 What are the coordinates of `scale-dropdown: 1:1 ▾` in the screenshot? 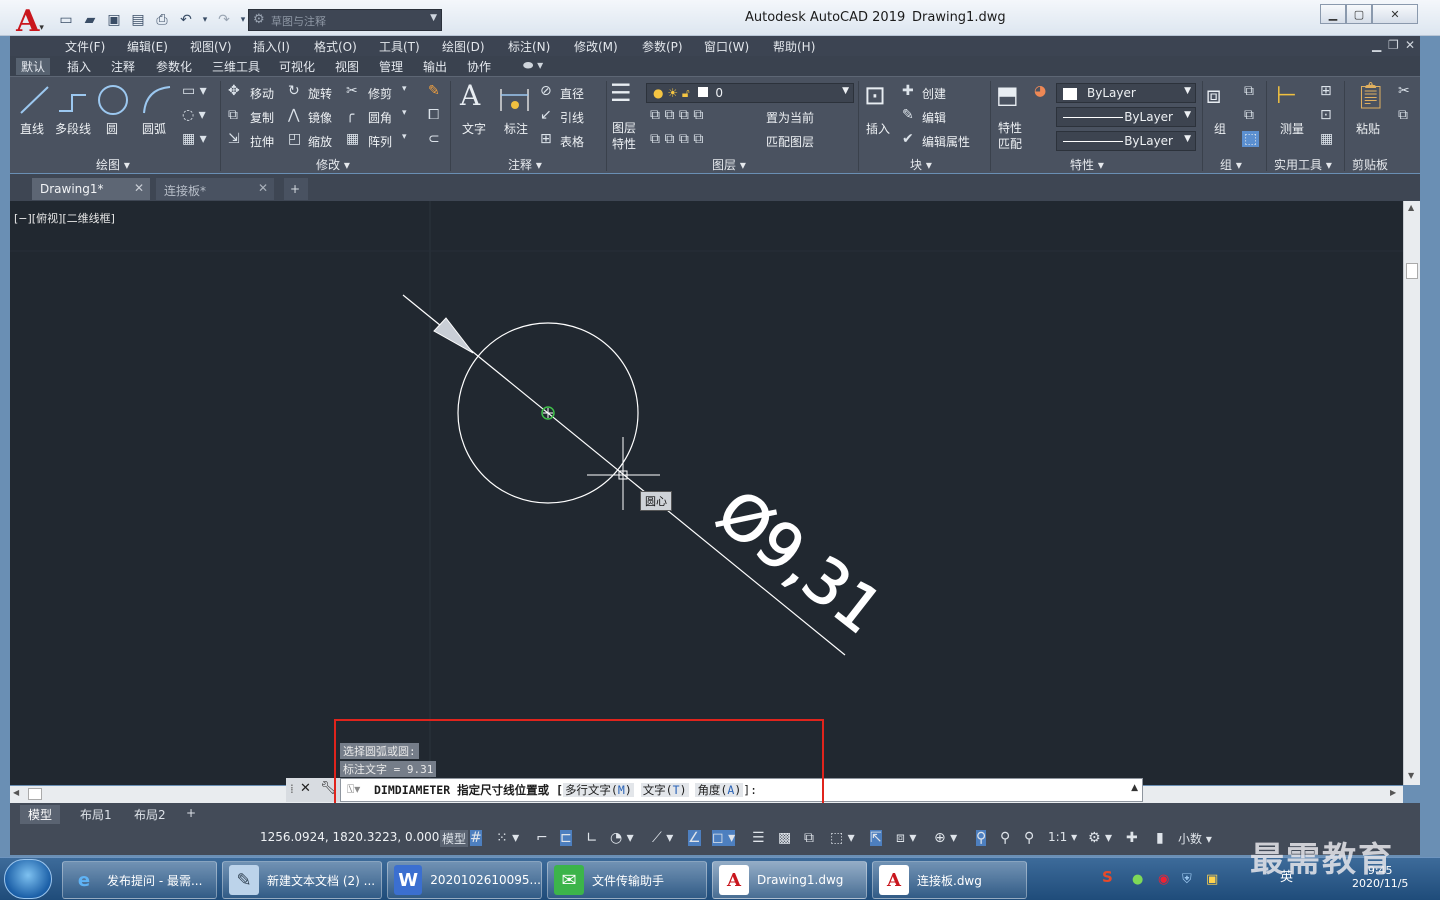 It's located at (1062, 837).